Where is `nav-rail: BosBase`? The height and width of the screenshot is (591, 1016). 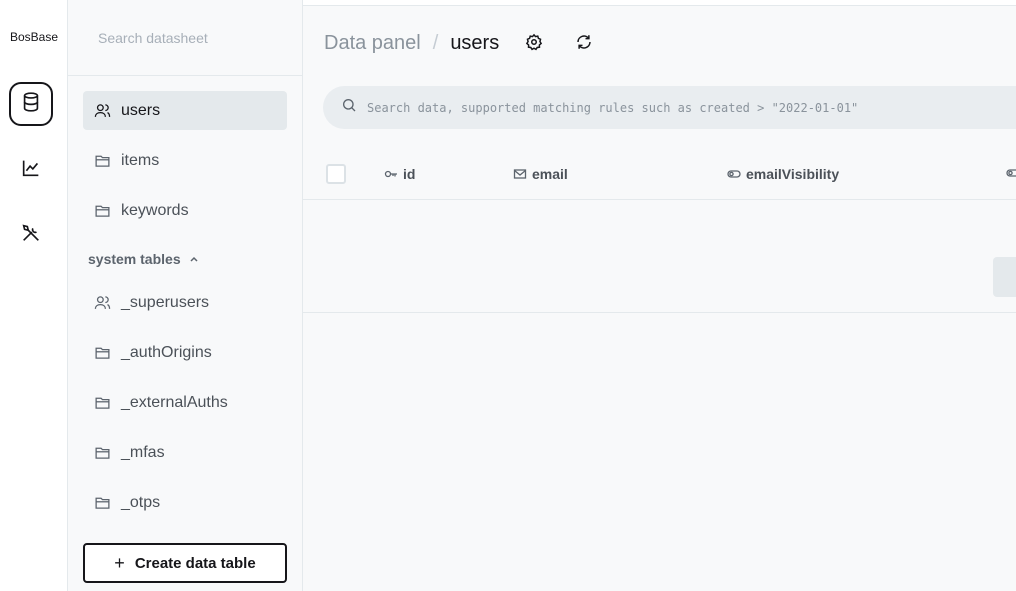
nav-rail: BosBase is located at coordinates (34, 295).